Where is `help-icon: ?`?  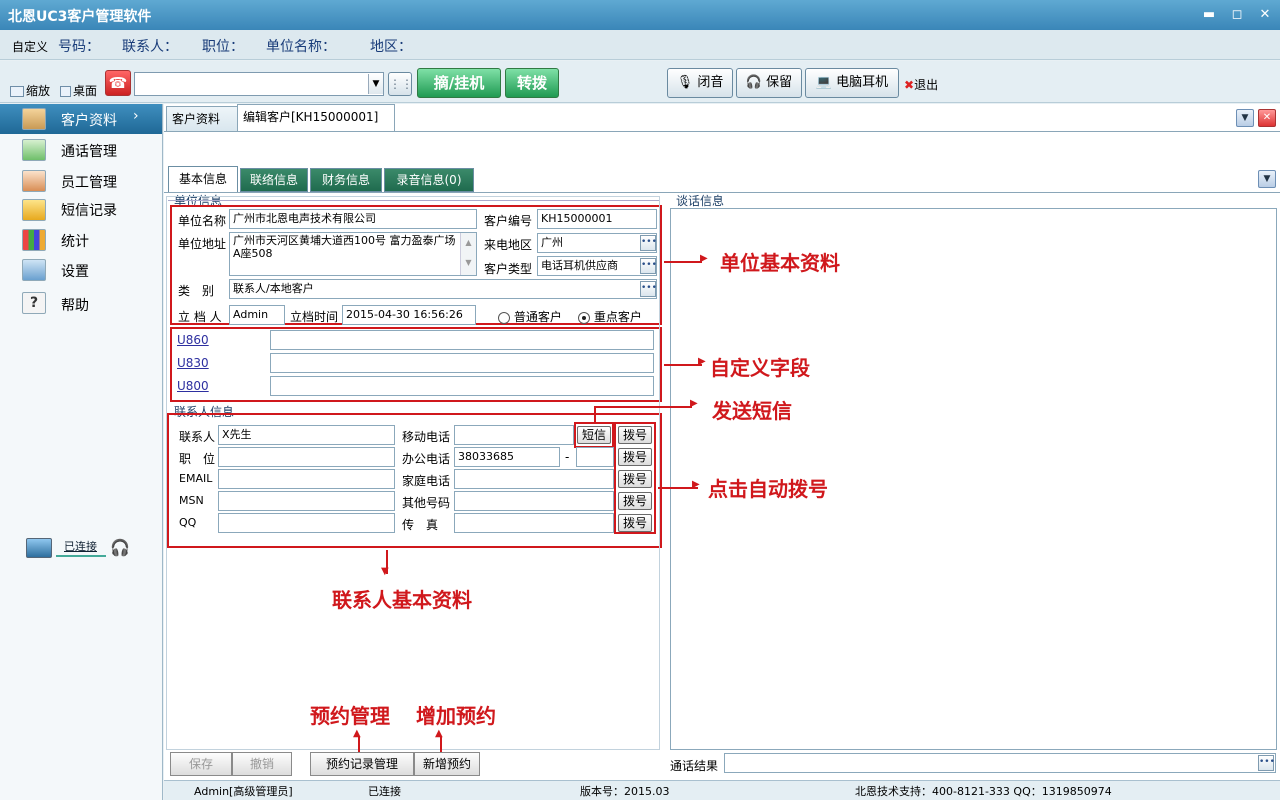 help-icon: ? is located at coordinates (34, 303).